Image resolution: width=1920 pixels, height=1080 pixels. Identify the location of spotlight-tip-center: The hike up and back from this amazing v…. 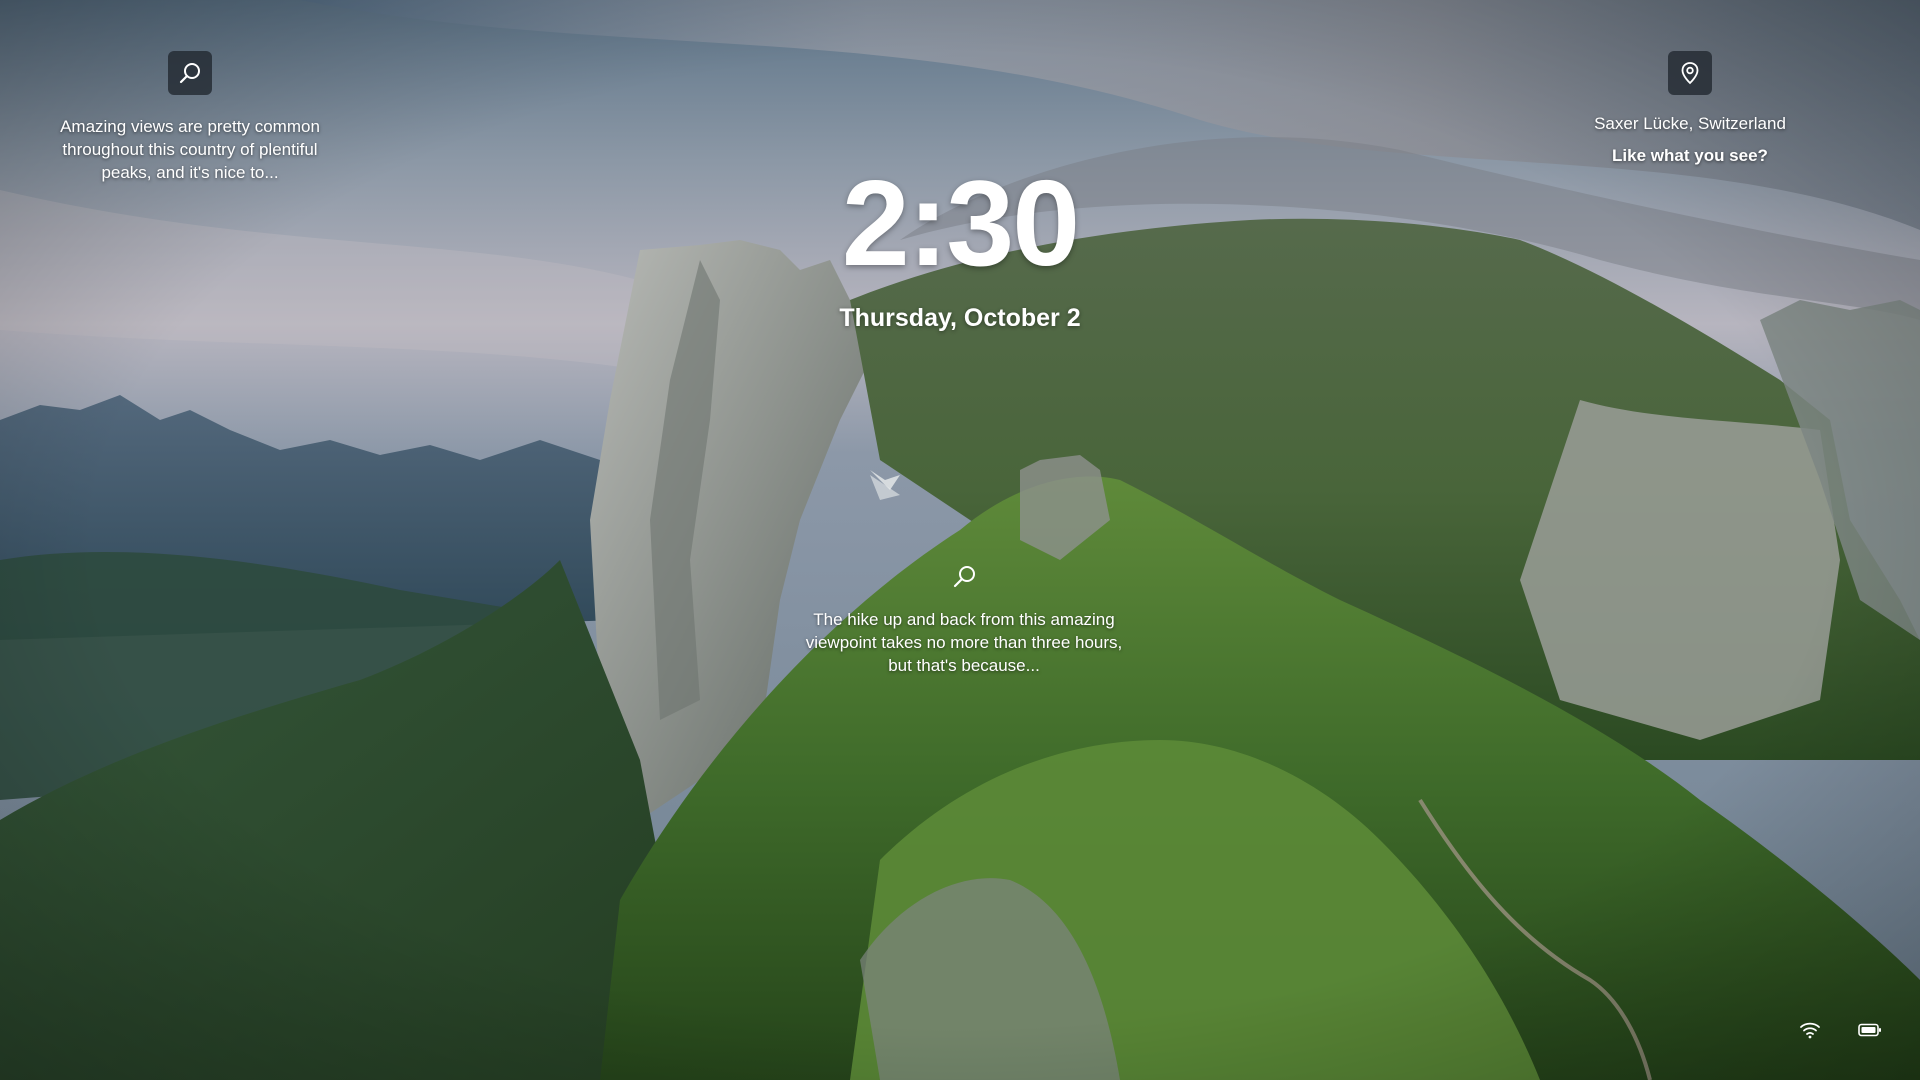
(964, 618).